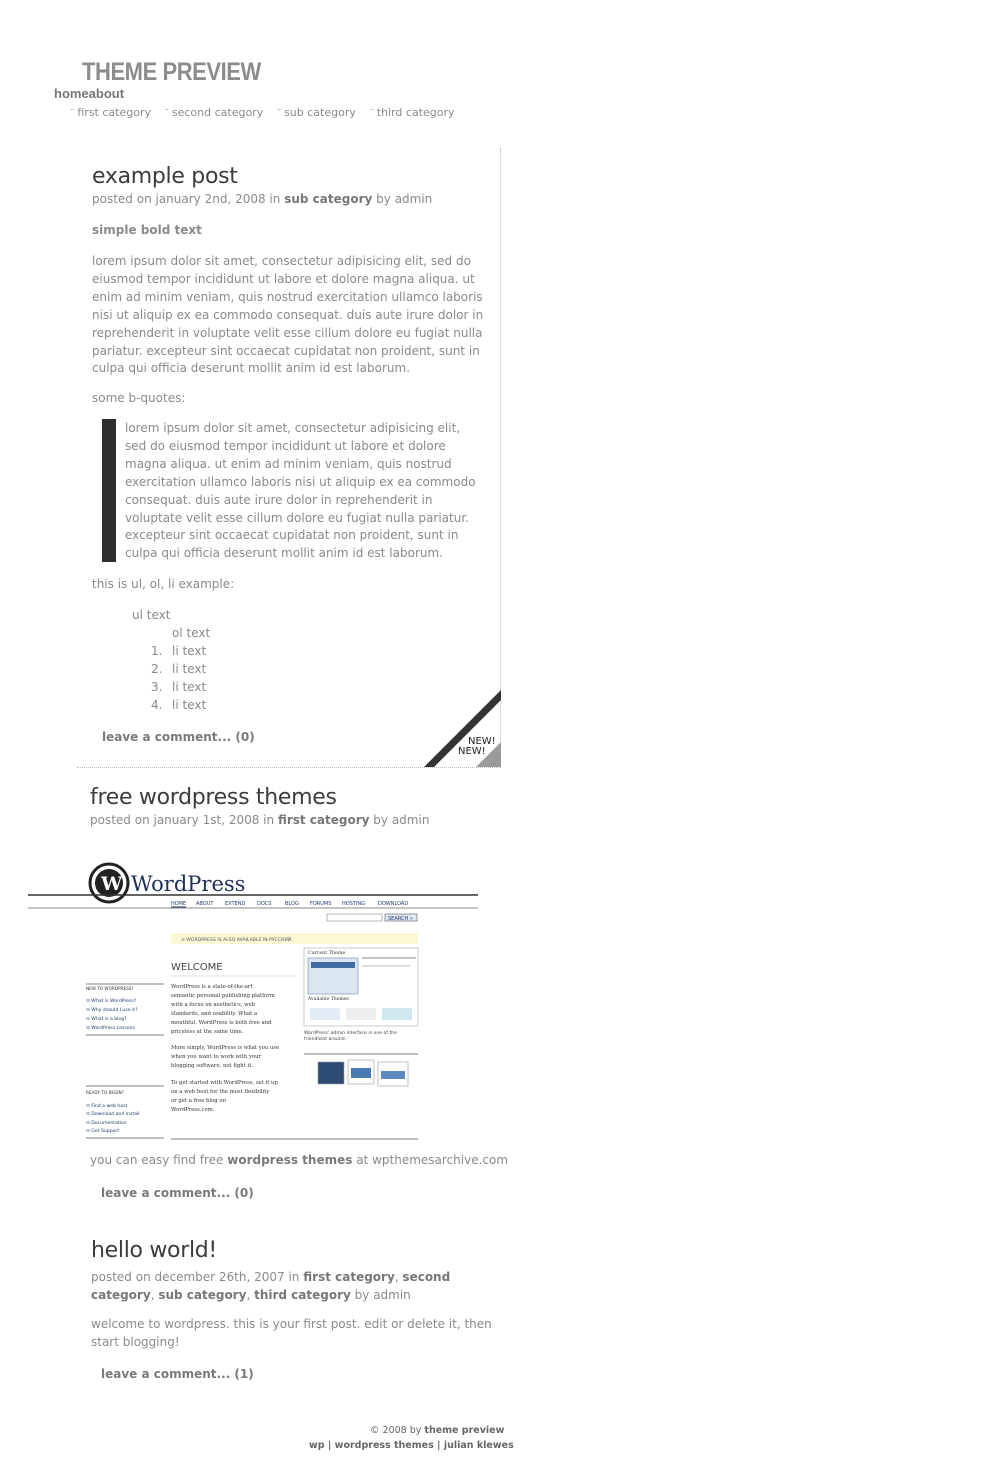 The height and width of the screenshot is (1463, 1007). Describe the element at coordinates (179, 705) in the screenshot. I see `list-item: 4. li text` at that location.